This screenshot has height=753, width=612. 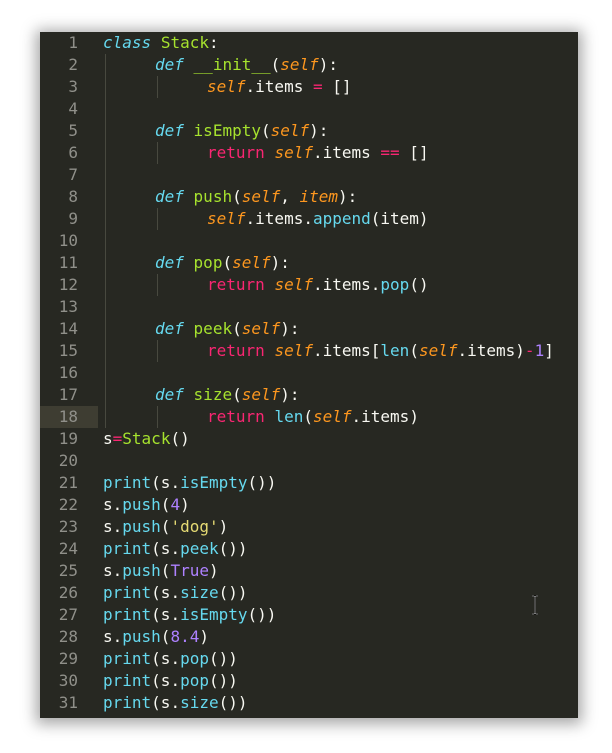 What do you see at coordinates (236, 284) in the screenshot?
I see `code-token: return` at bounding box center [236, 284].